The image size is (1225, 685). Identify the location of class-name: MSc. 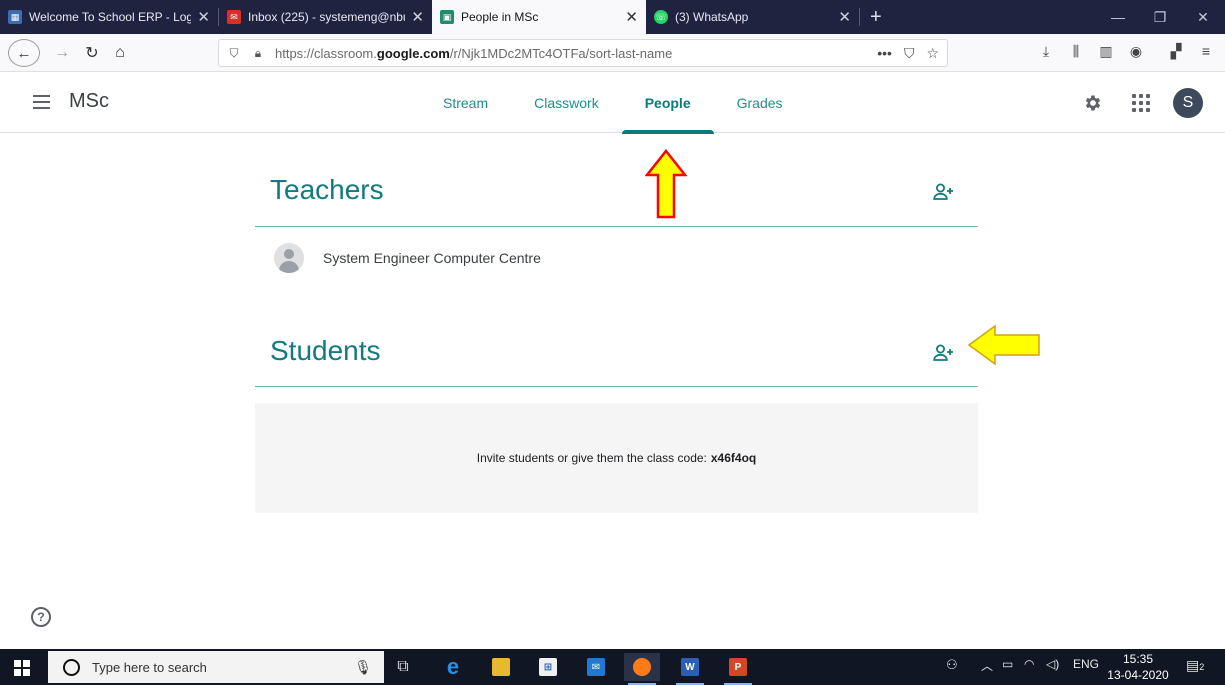
(89, 101).